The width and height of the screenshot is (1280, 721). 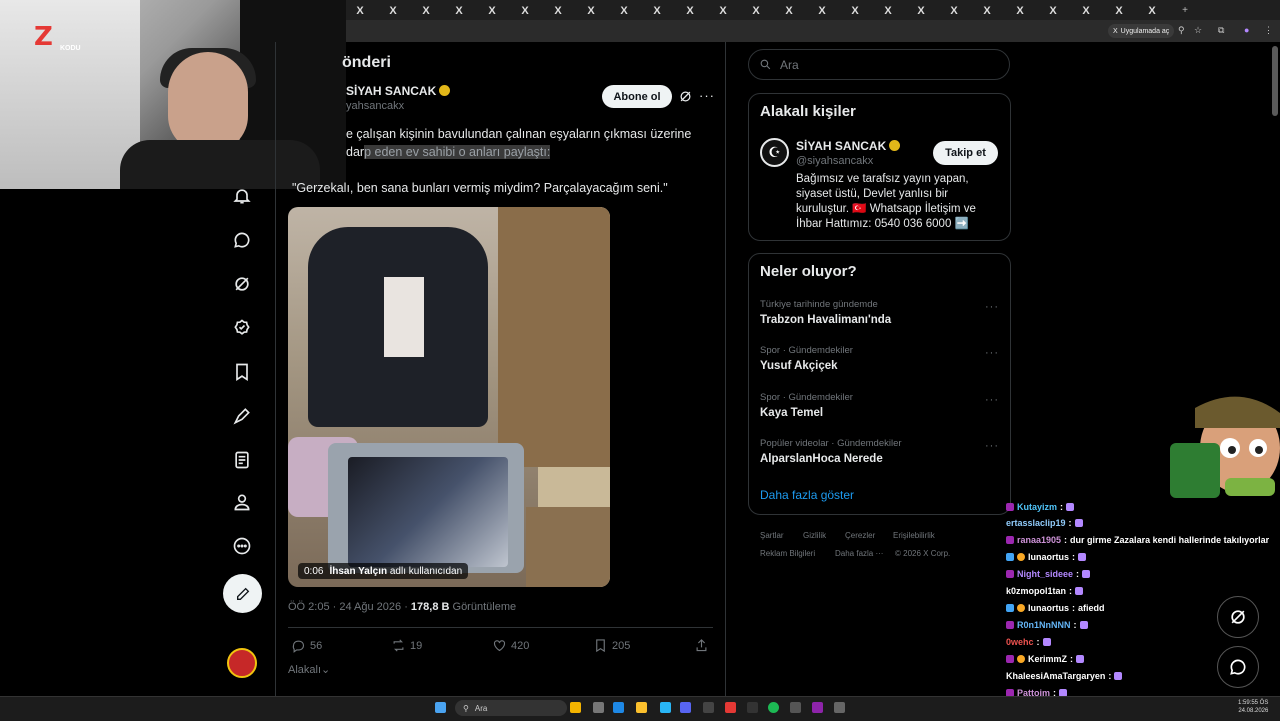 What do you see at coordinates (1036, 523) in the screenshot?
I see `chat-username: ertasslaclip19` at bounding box center [1036, 523].